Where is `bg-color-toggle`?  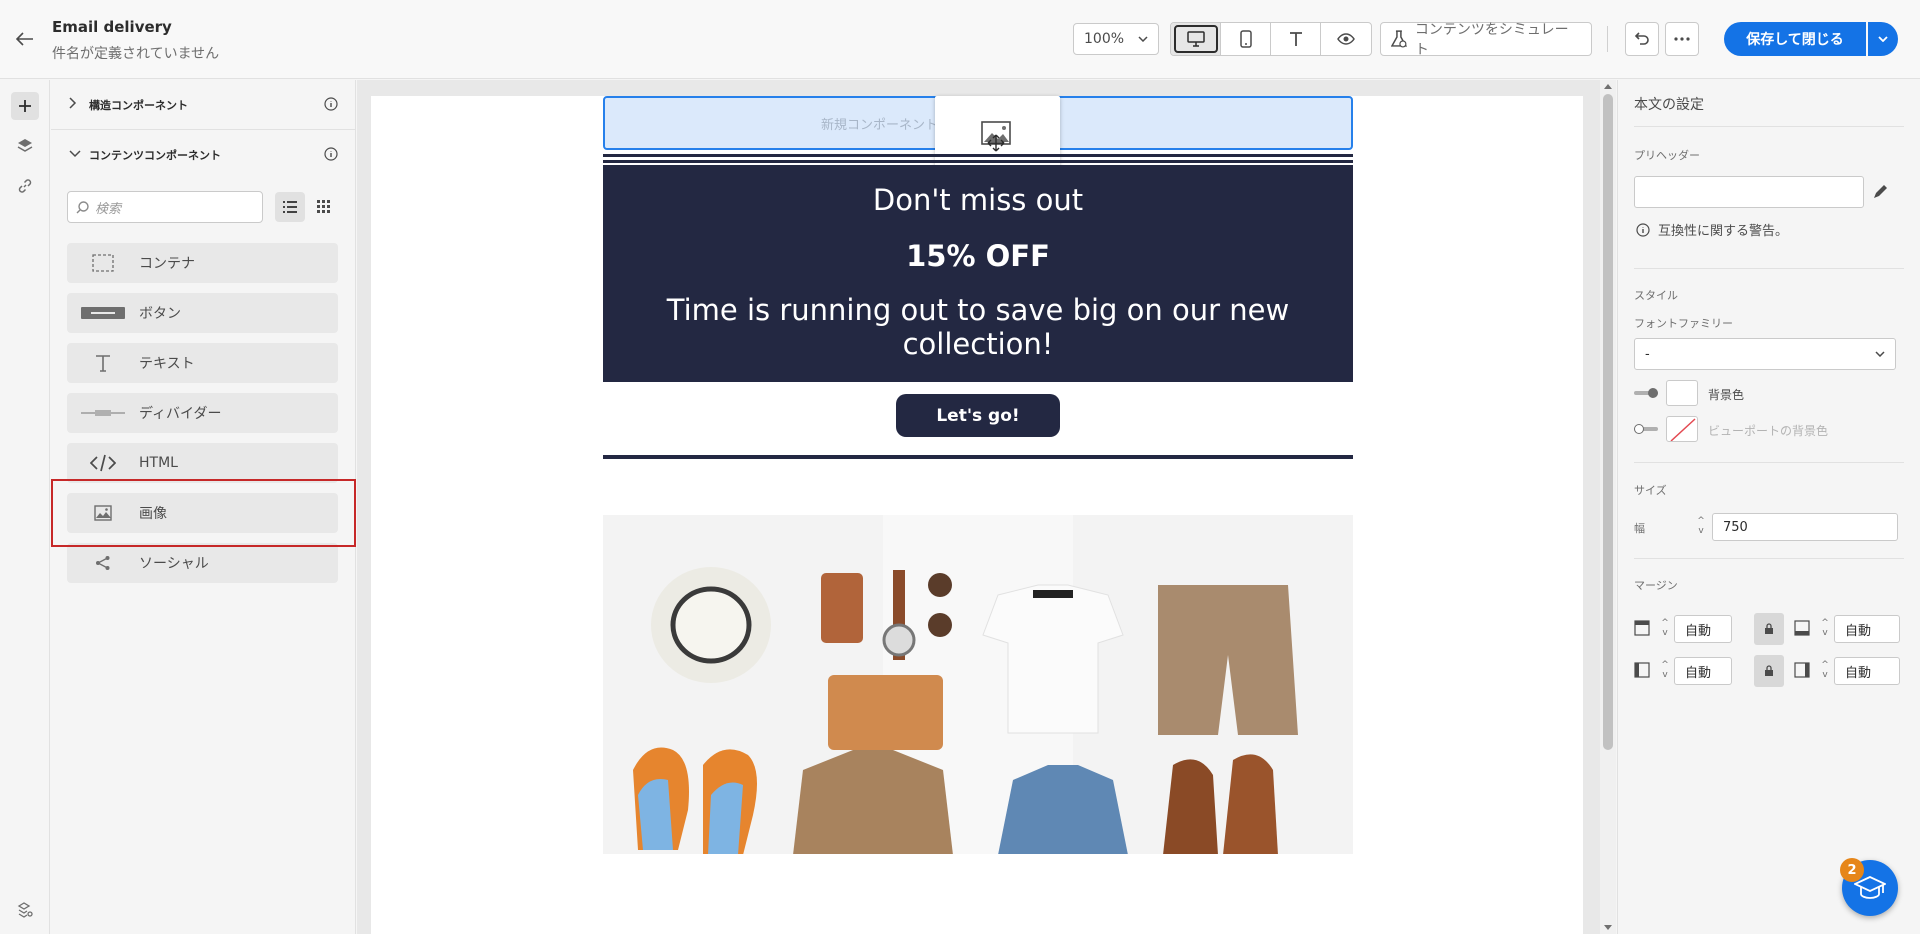 bg-color-toggle is located at coordinates (1646, 393).